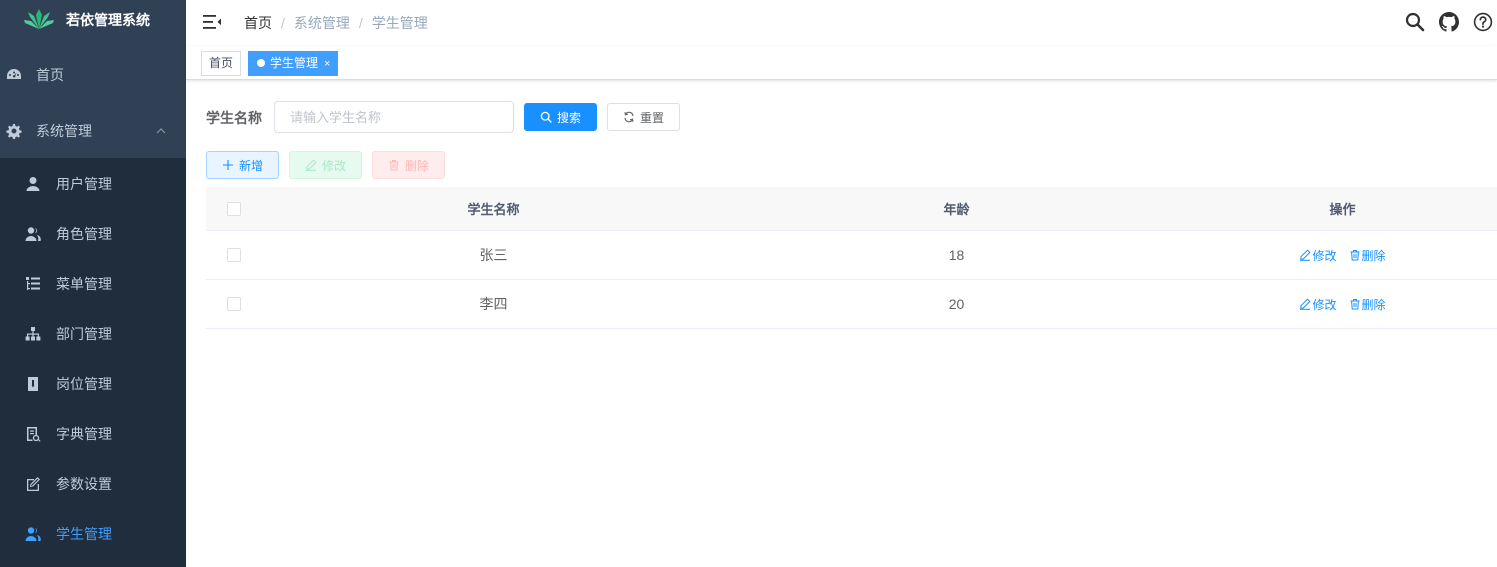 The image size is (1497, 567). What do you see at coordinates (212, 22) in the screenshot?
I see `hamburger-icon` at bounding box center [212, 22].